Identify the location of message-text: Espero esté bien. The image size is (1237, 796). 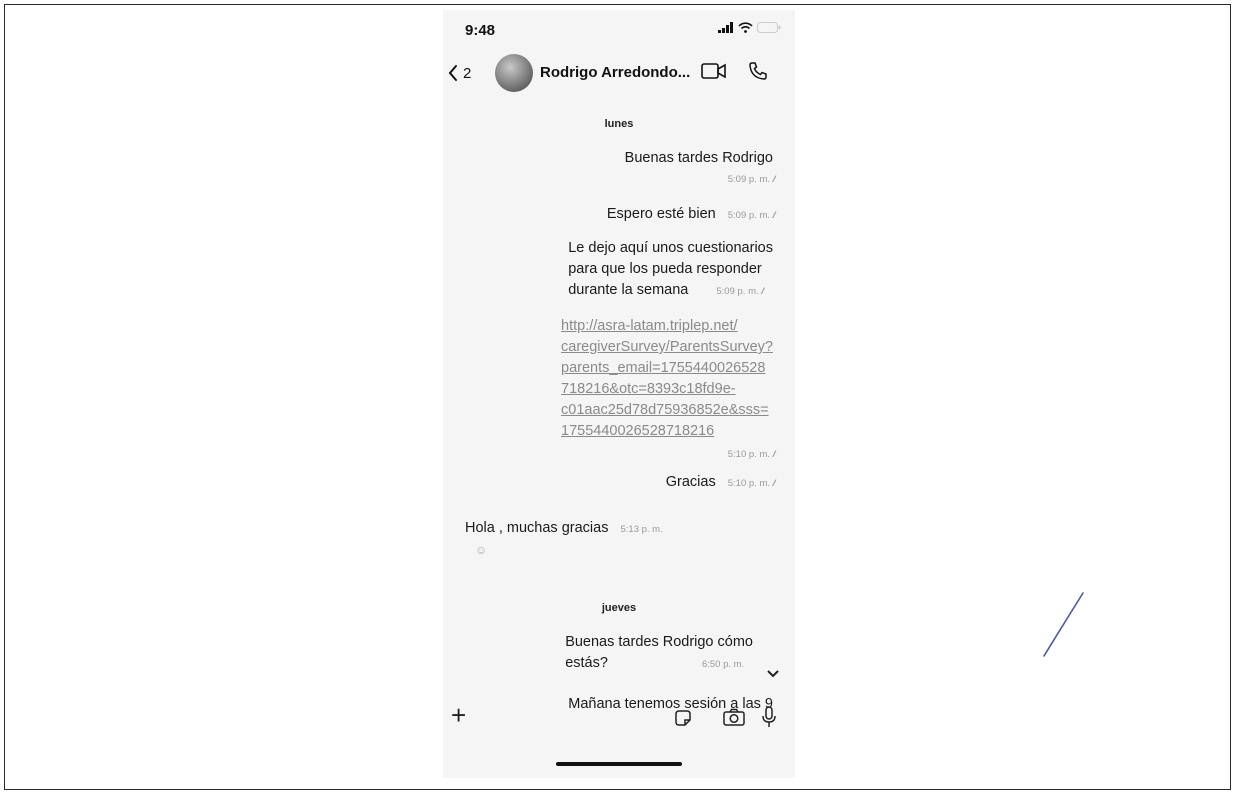
(661, 214).